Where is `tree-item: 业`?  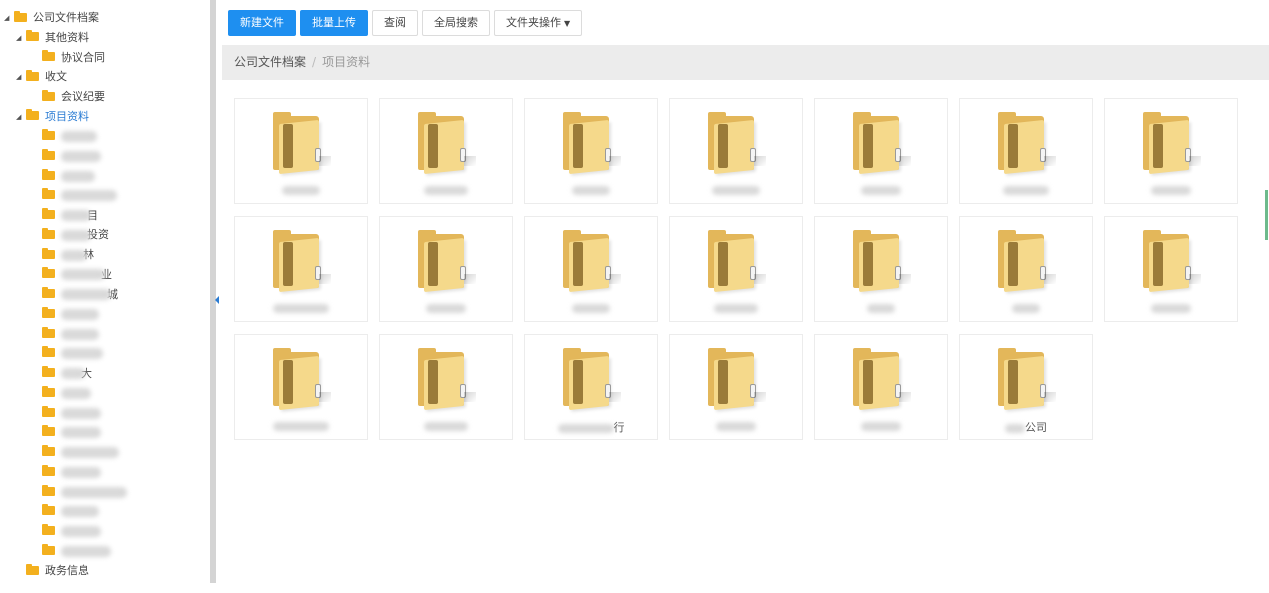 tree-item: 业 is located at coordinates (77, 275).